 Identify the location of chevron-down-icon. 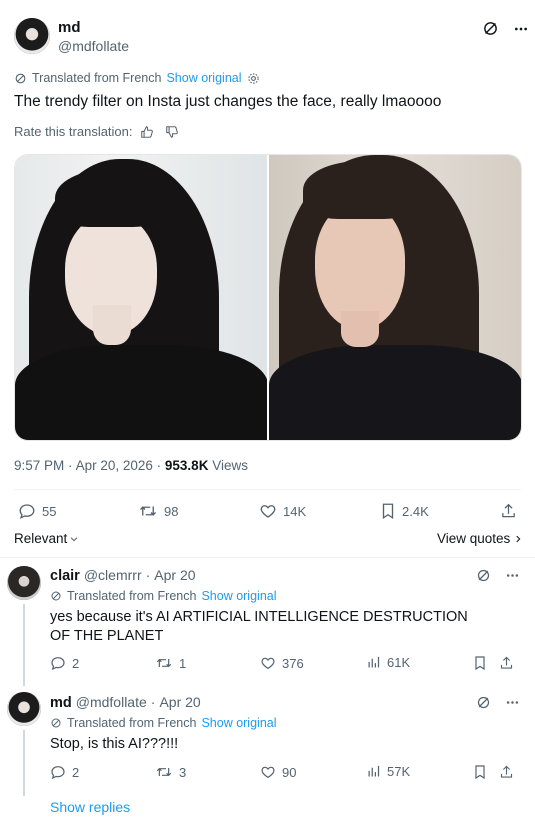
(74, 539).